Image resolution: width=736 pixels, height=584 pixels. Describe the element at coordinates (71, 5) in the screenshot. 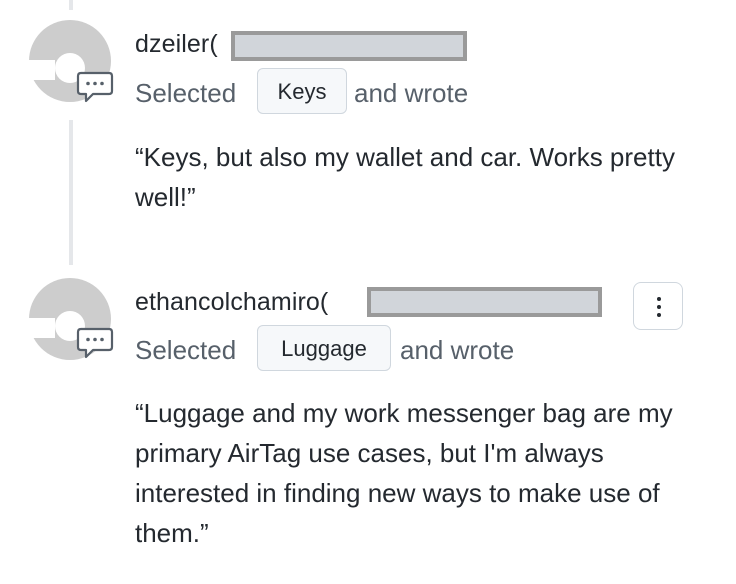

I see `timeline-connector-top` at that location.